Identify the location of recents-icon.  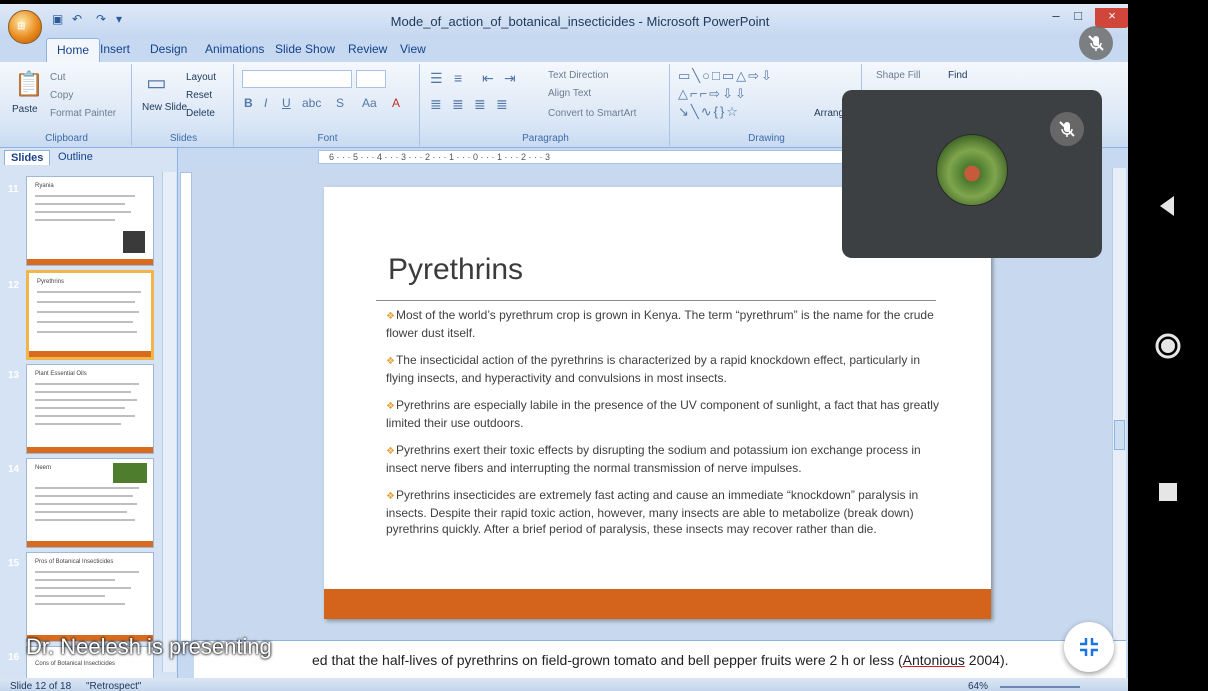
(1168, 492).